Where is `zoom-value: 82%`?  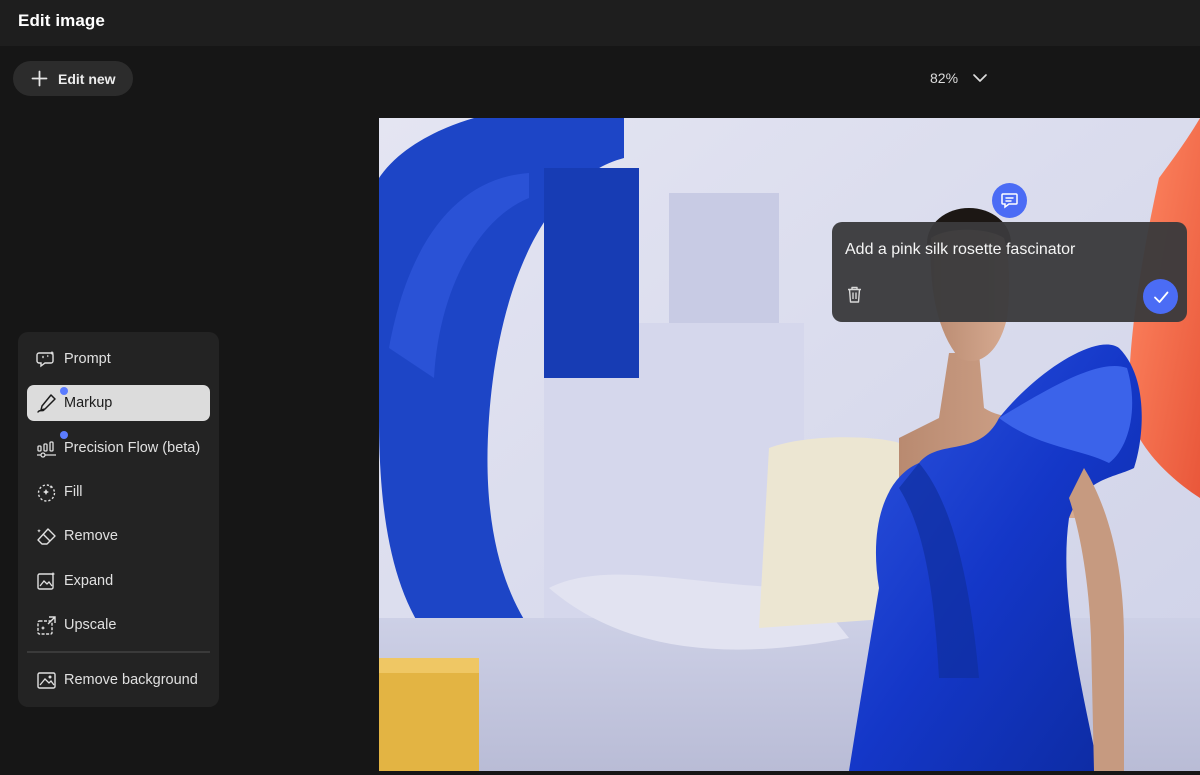 zoom-value: 82% is located at coordinates (944, 78).